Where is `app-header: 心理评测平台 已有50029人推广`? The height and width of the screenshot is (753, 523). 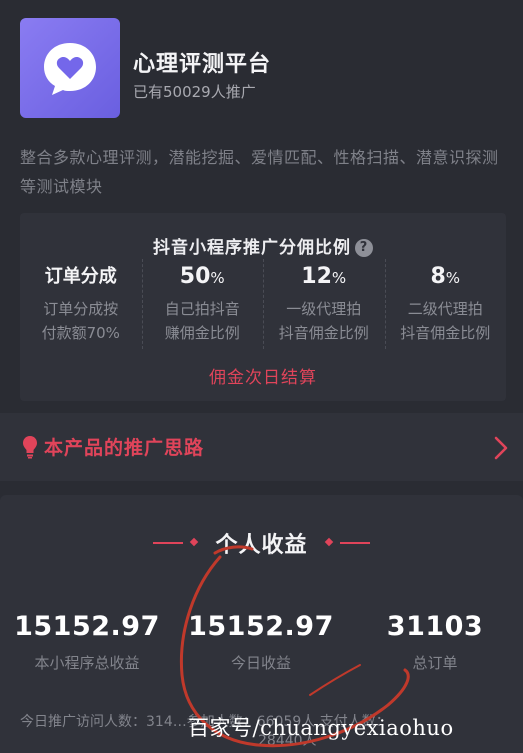 app-header: 心理评测平台 已有50029人推广 is located at coordinates (265, 68).